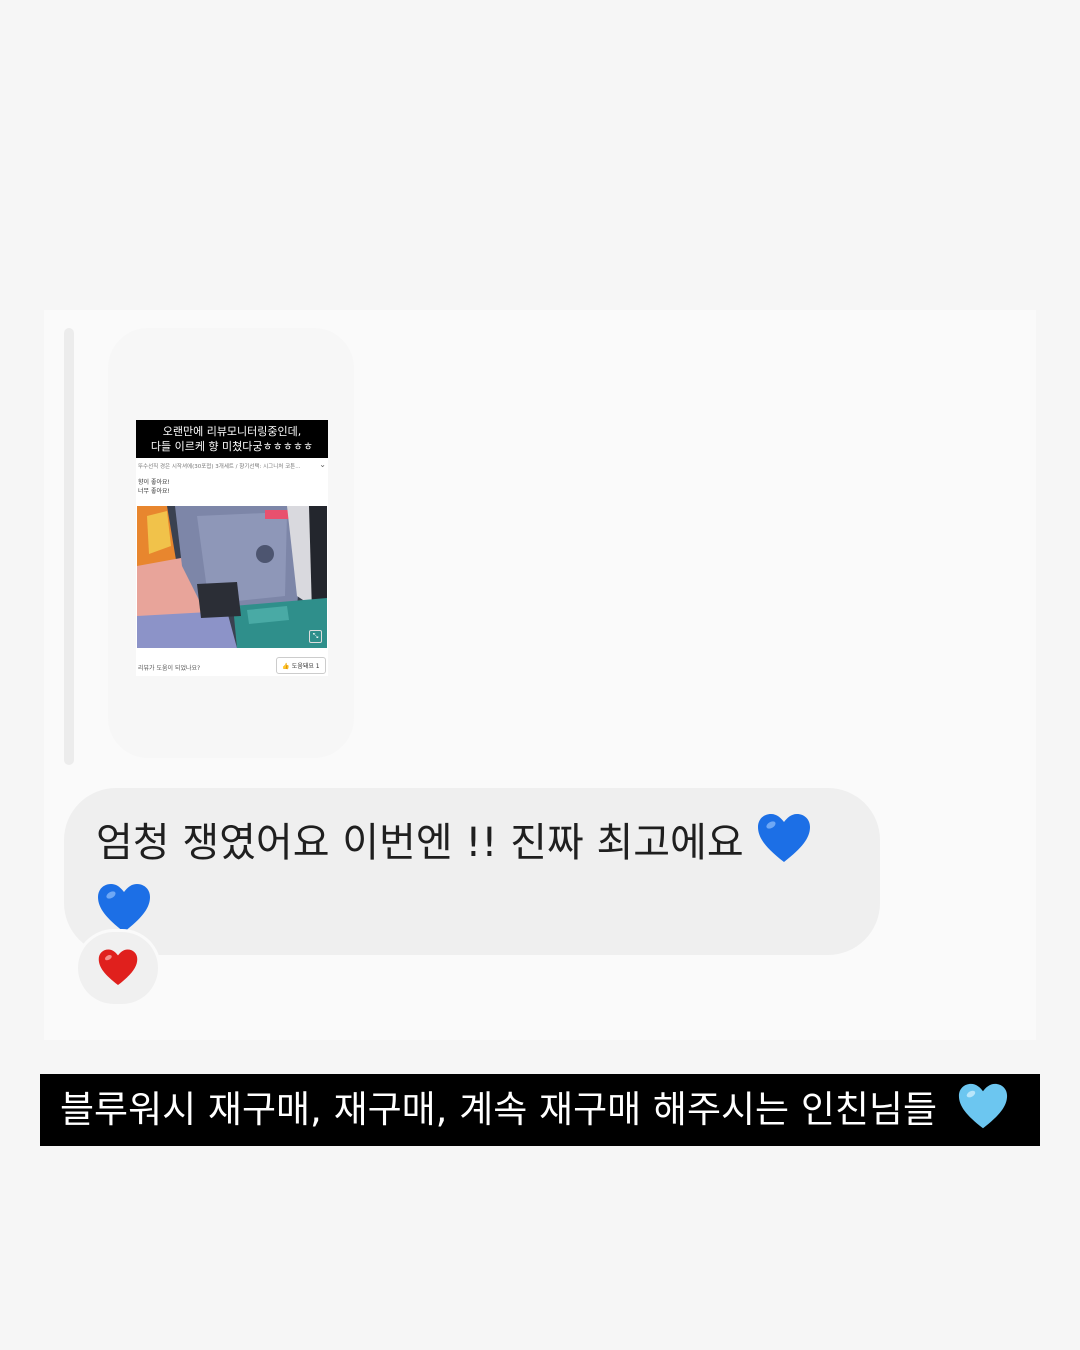  Describe the element at coordinates (784, 847) in the screenshot. I see `blue-heart-icon` at that location.